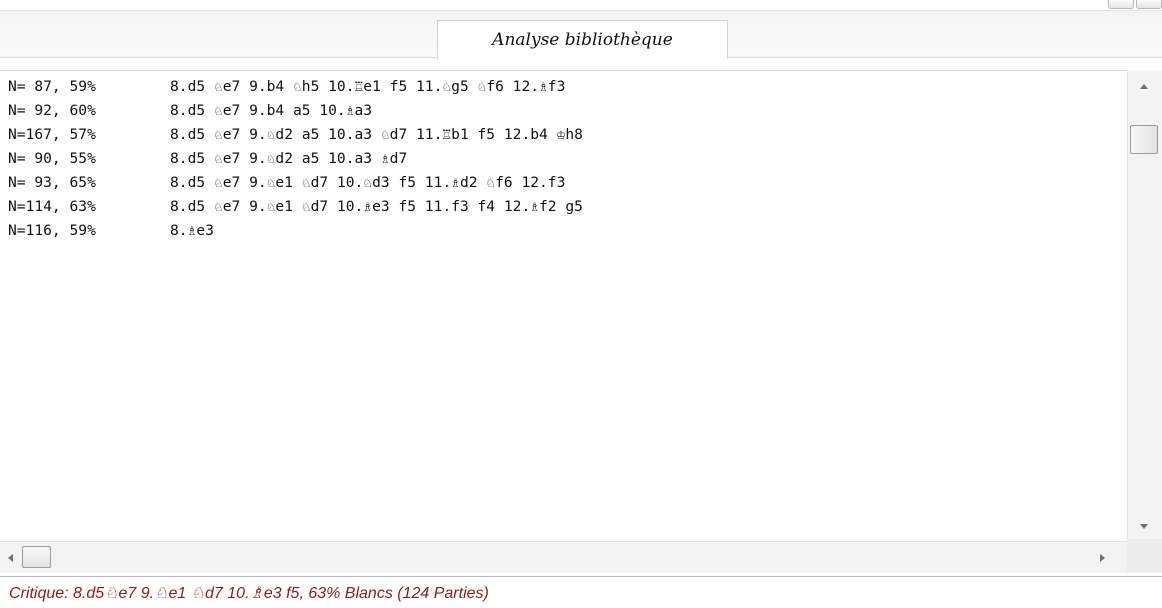 The image size is (1162, 608). I want to click on arrow-left-icon, so click(10, 558).